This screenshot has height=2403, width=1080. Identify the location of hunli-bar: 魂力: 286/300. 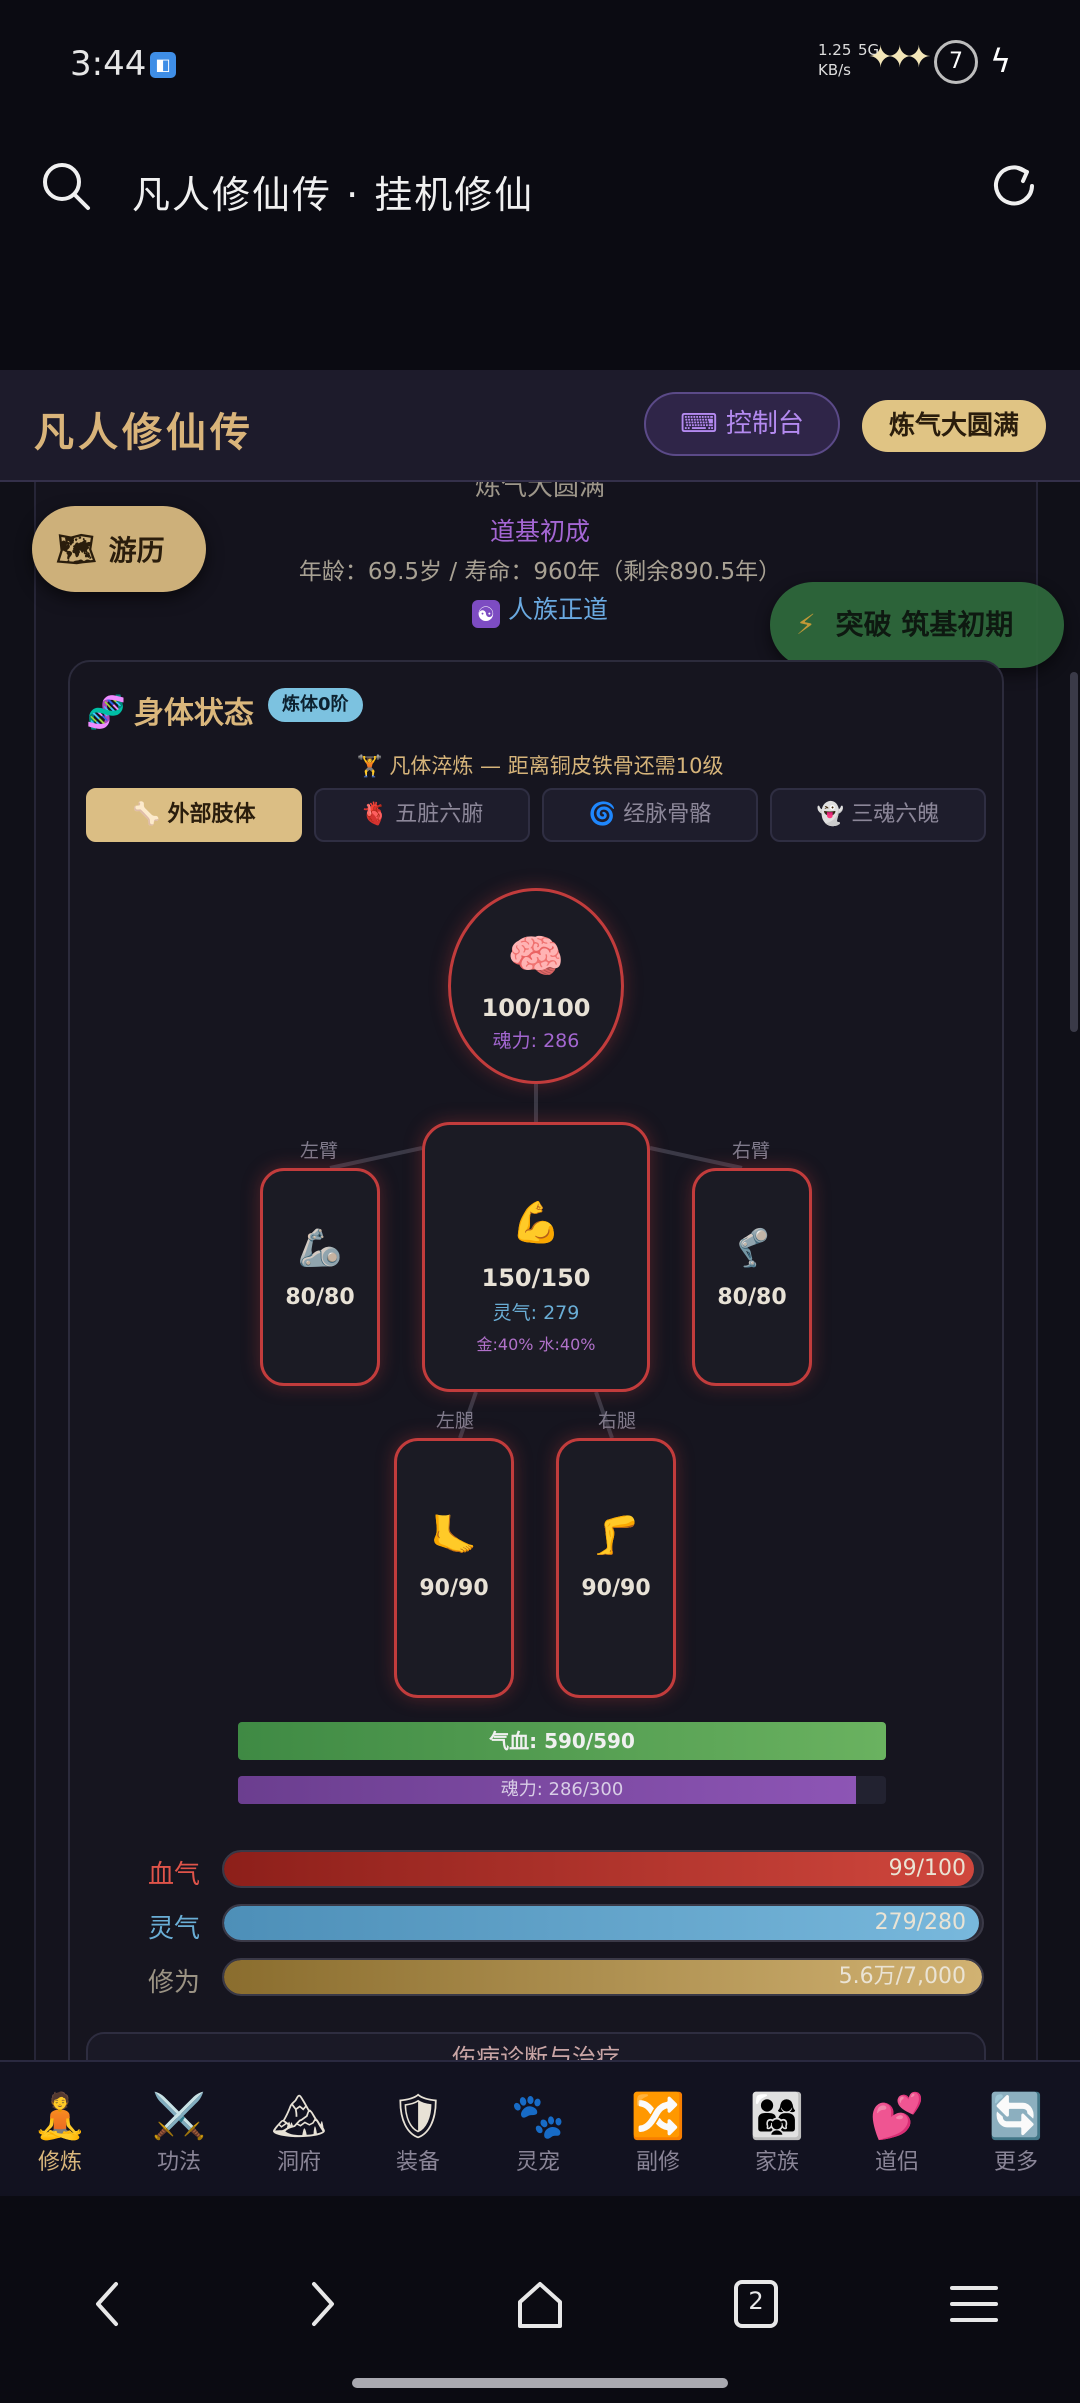
(562, 1790).